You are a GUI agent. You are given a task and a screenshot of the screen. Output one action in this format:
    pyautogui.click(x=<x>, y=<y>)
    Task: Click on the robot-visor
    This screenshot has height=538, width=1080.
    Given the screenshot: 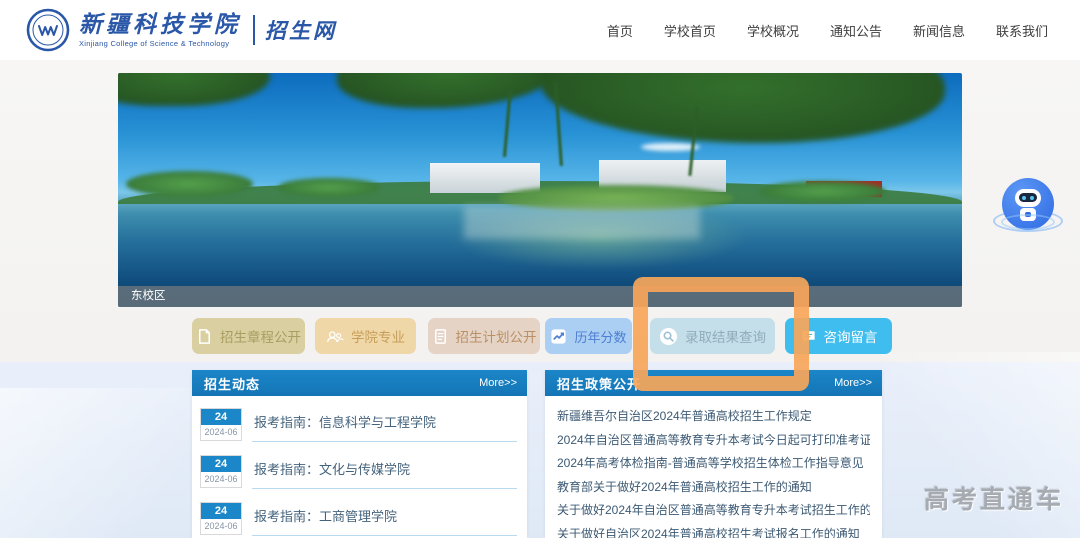 What is the action you would take?
    pyautogui.click(x=1028, y=197)
    